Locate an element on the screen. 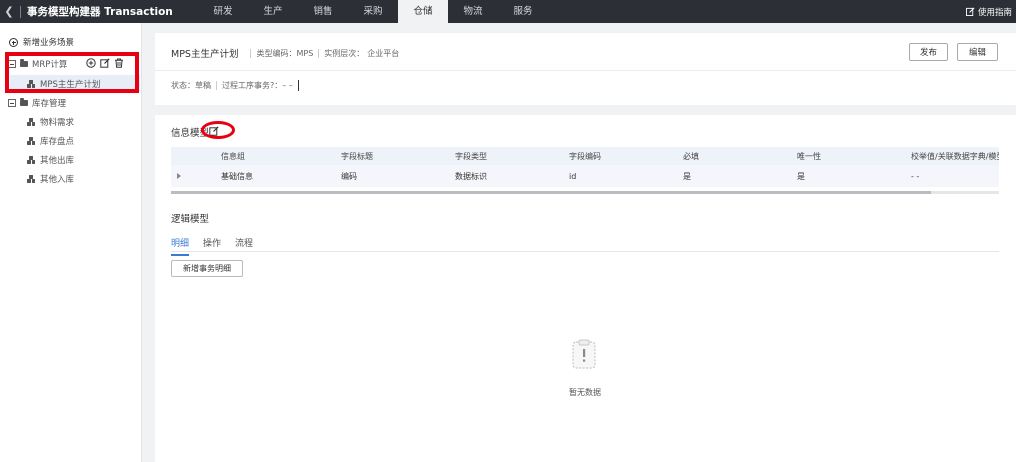 Image resolution: width=1016 pixels, height=462 pixels. app-title: 事务模型构建器 Transaction is located at coordinates (100, 12).